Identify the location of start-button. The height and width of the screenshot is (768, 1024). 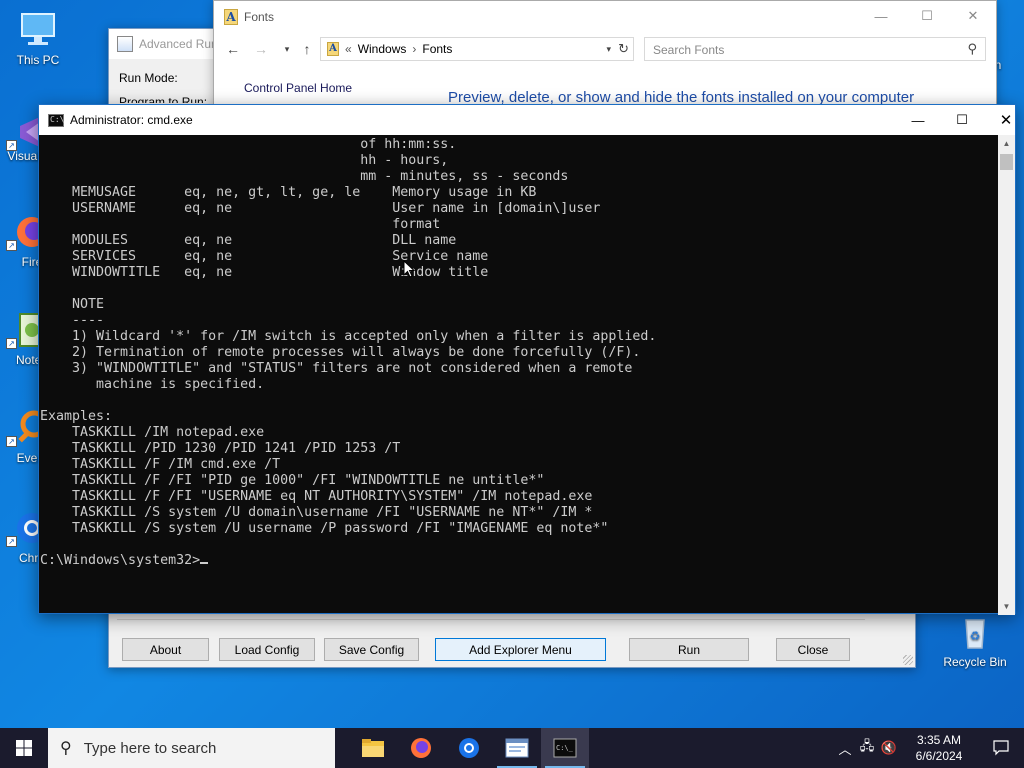
(24, 748).